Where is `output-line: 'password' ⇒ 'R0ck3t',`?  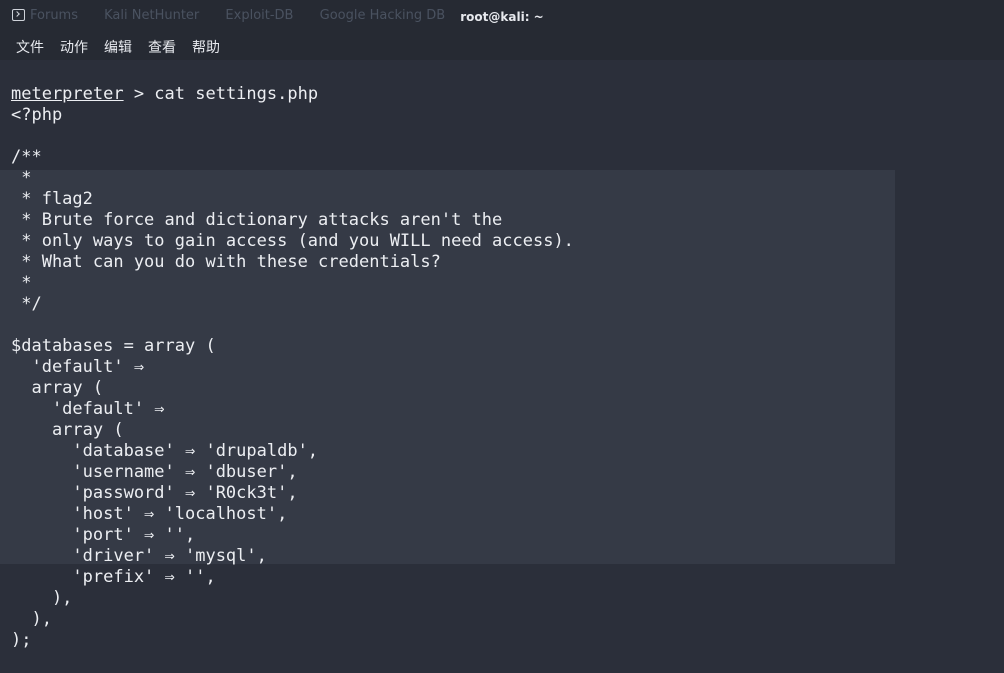
output-line: 'password' ⇒ 'R0ck3t', is located at coordinates (154, 493).